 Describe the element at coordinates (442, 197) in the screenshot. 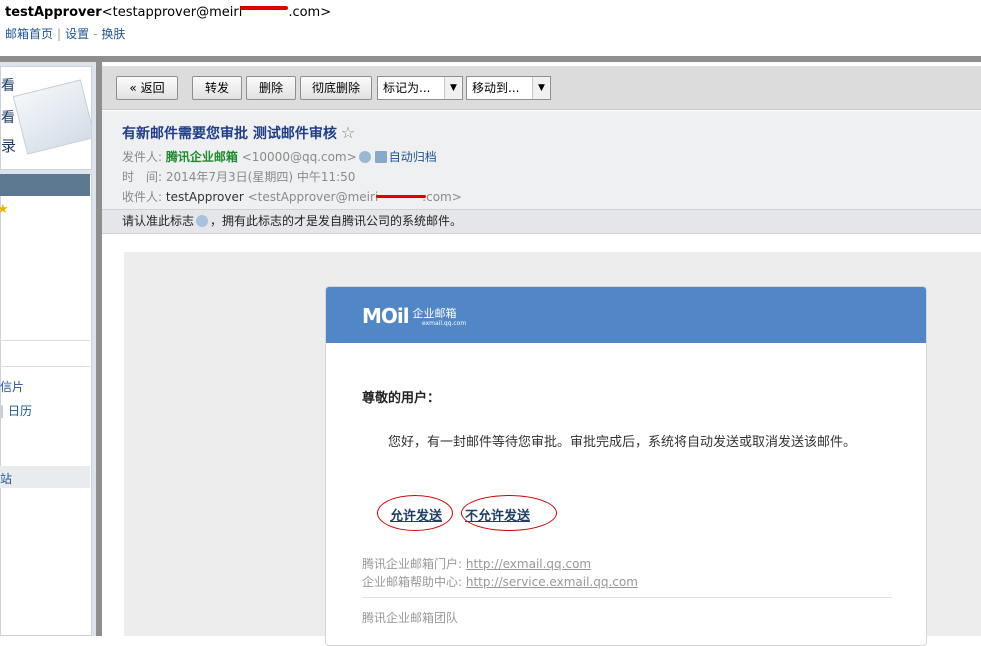

I see `recipient-address-suffix: .com>` at that location.